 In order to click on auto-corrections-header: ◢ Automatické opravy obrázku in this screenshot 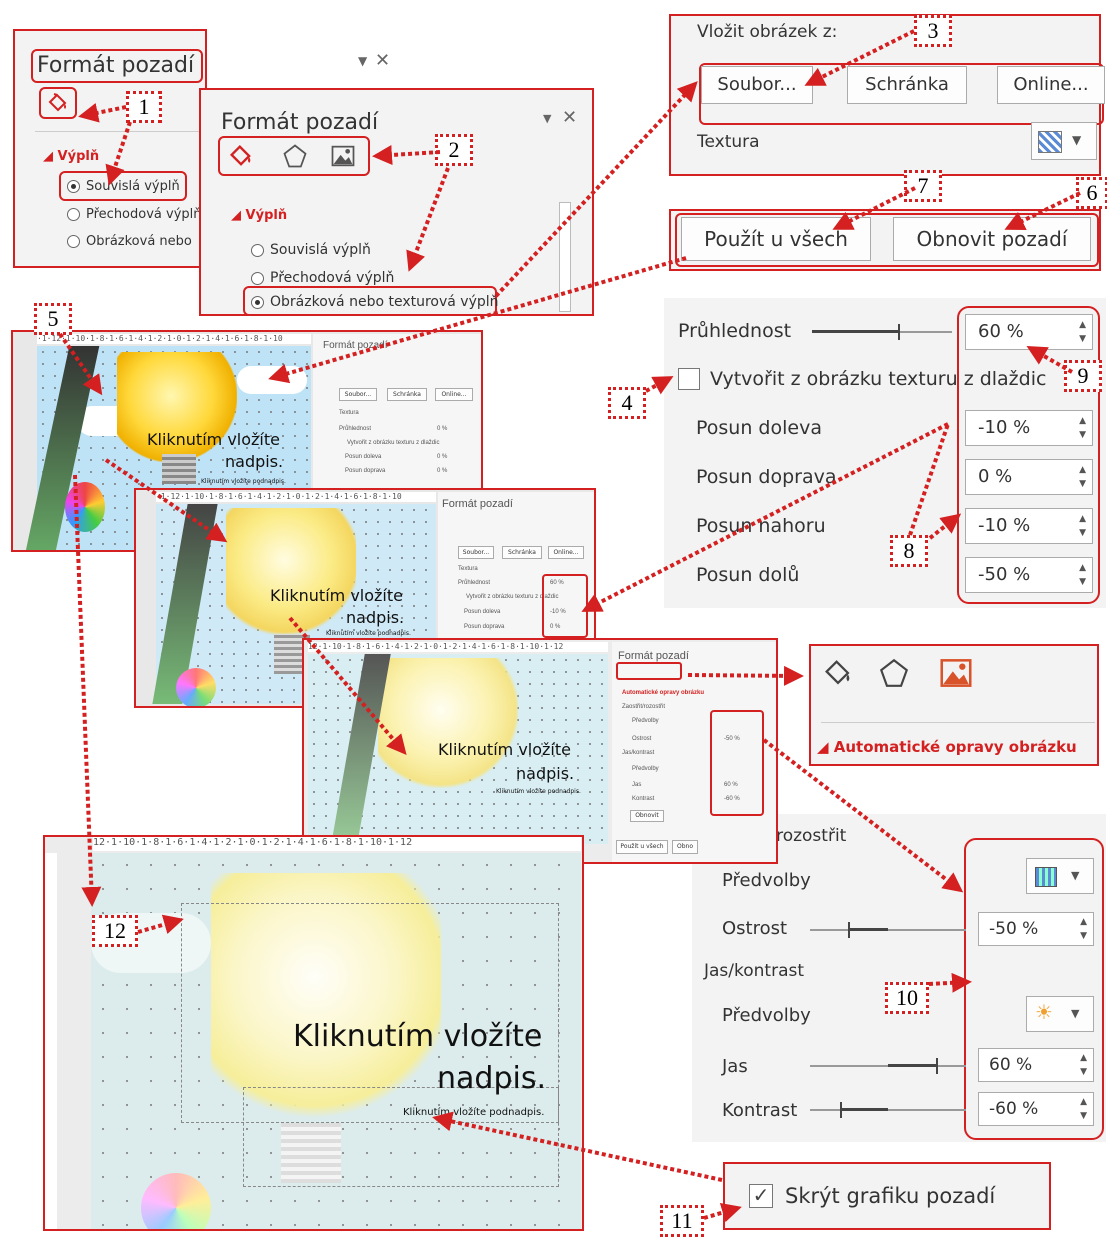, I will do `click(947, 747)`.